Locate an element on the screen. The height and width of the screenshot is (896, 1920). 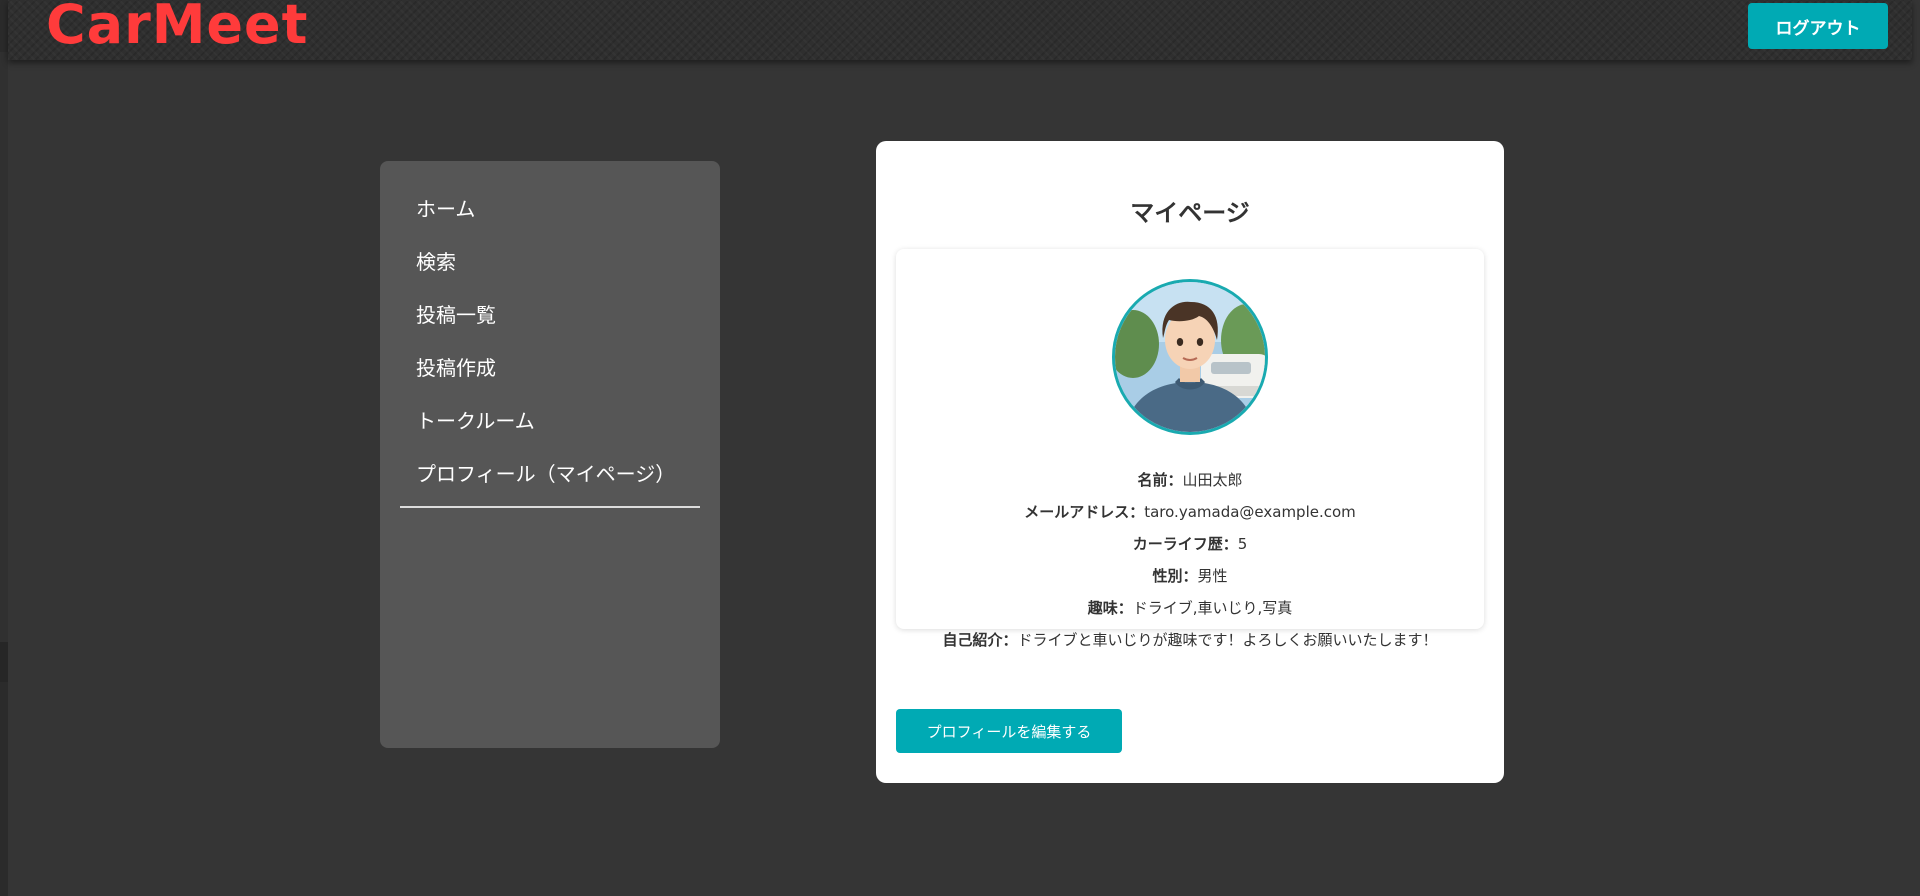
profile-gender-label: 性別： is located at coordinates (1175, 576).